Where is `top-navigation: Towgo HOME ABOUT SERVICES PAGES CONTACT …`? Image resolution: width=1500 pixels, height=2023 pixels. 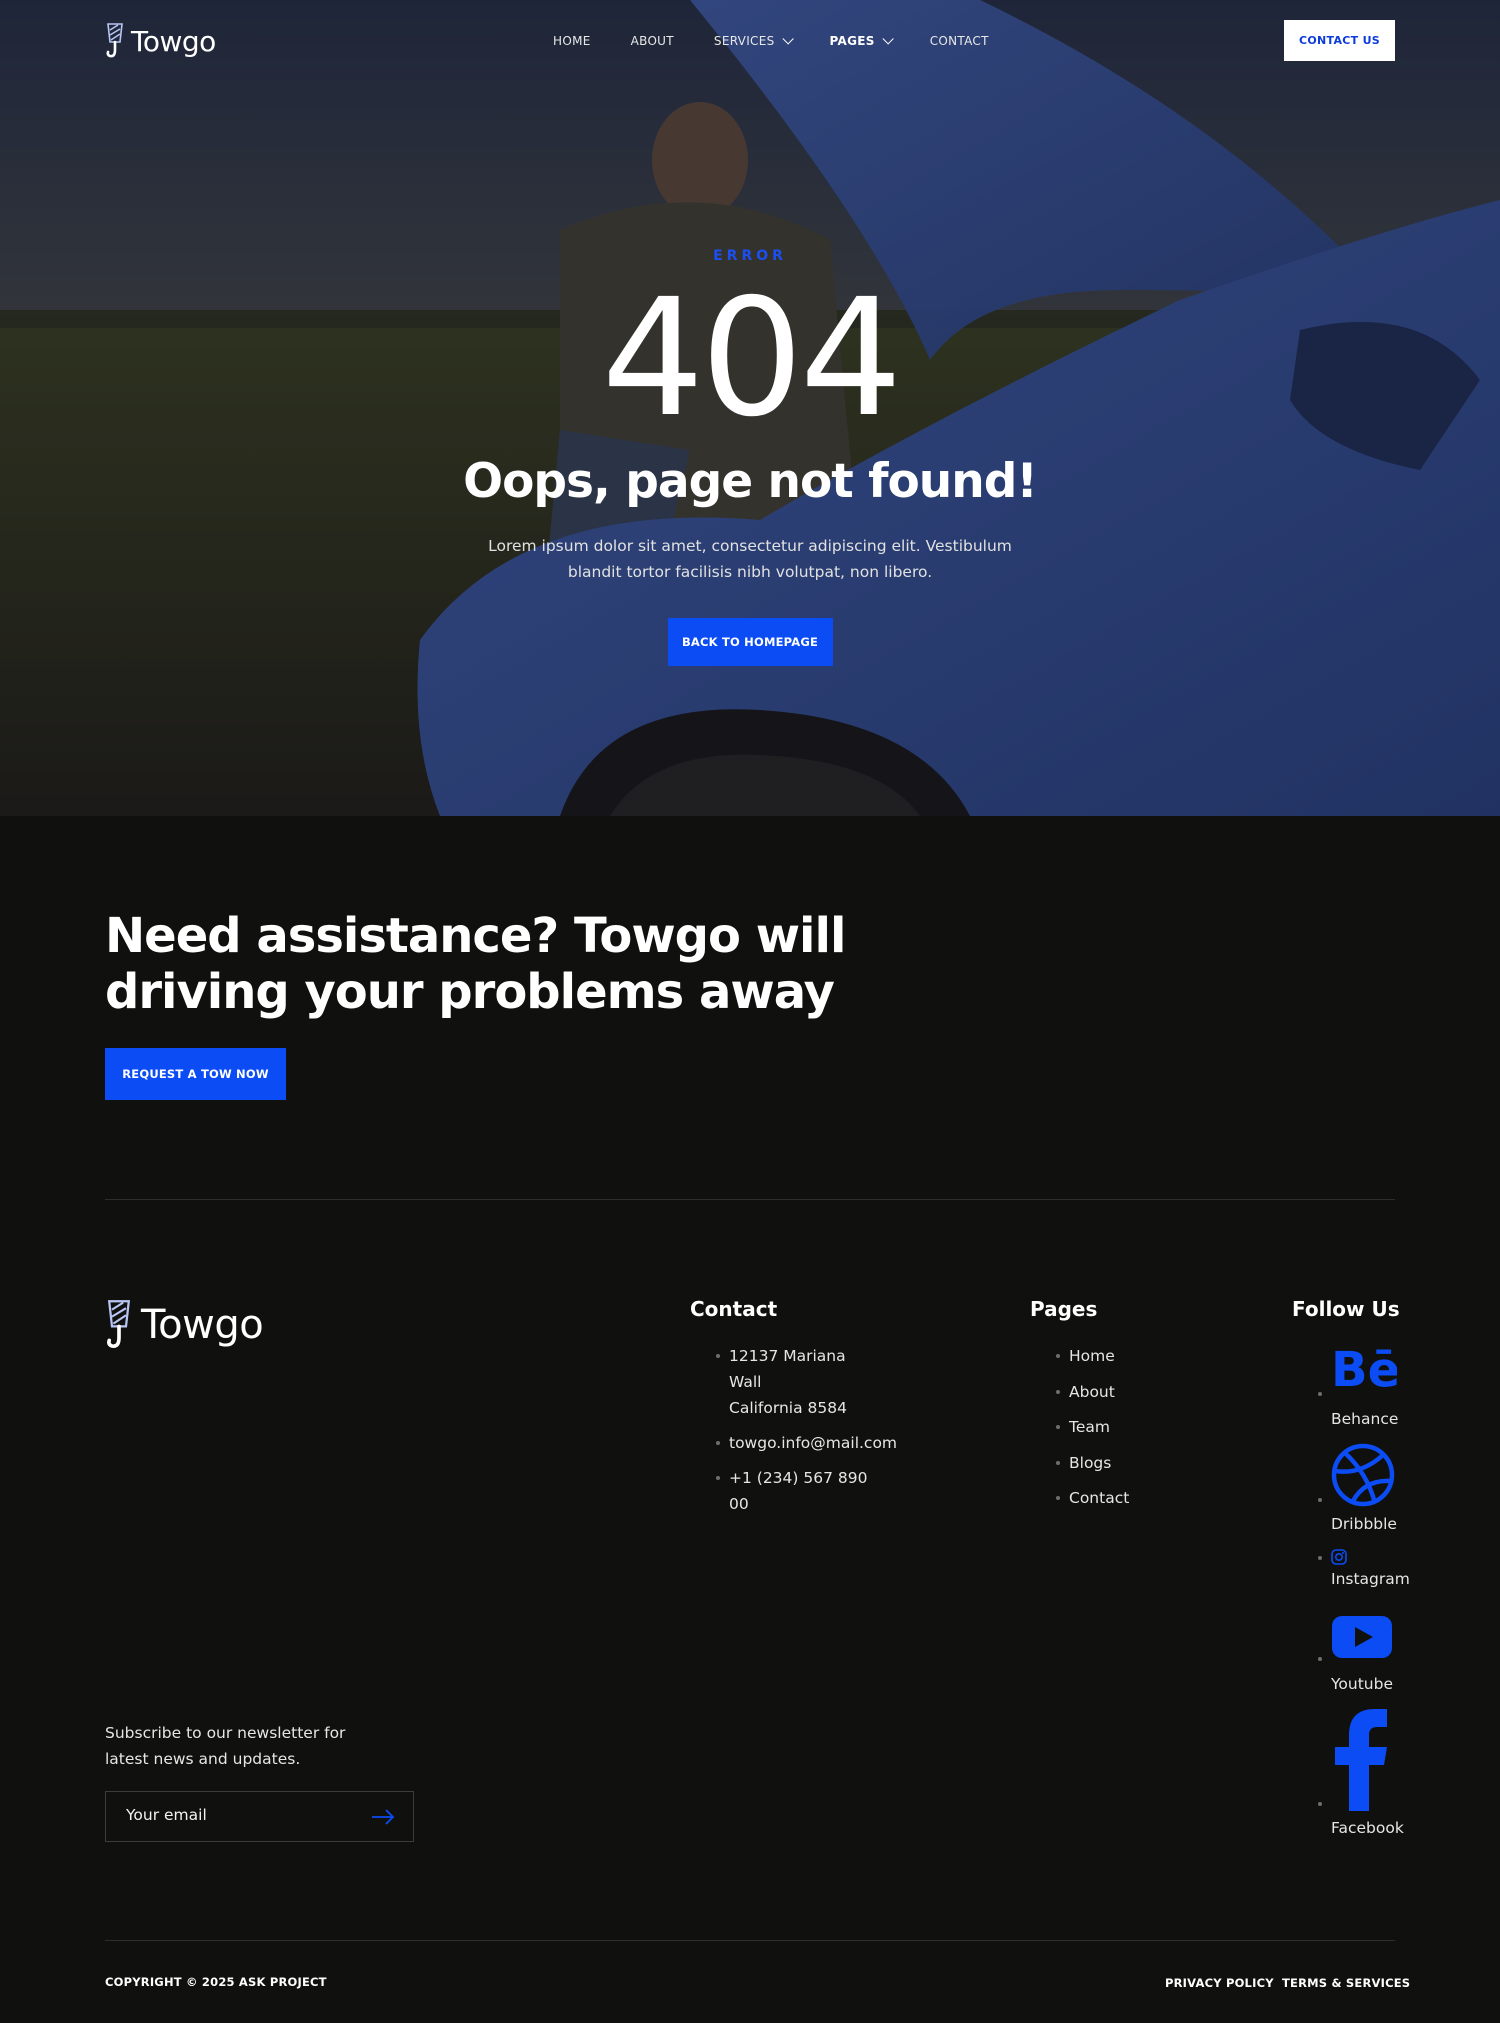 top-navigation: Towgo HOME ABOUT SERVICES PAGES CONTACT … is located at coordinates (750, 41).